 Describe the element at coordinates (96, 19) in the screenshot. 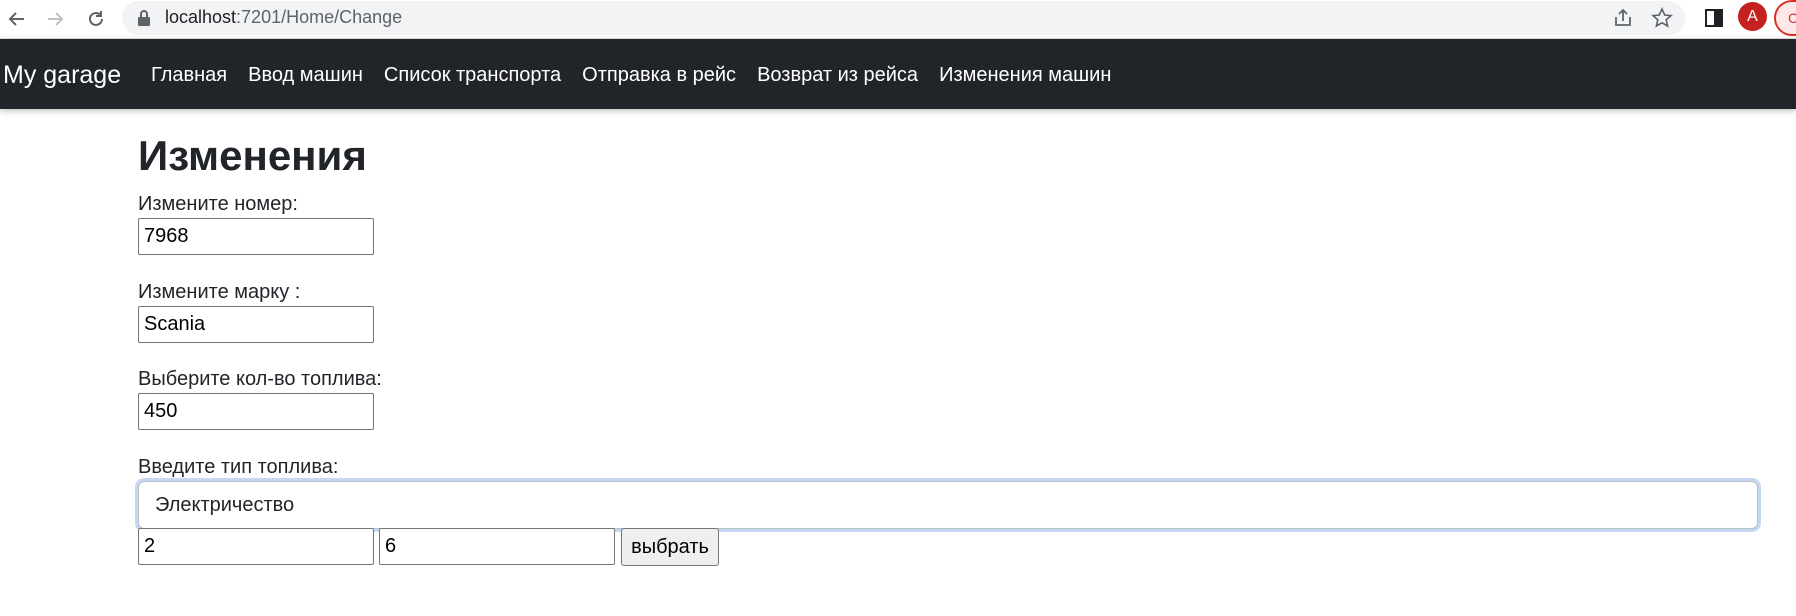

I see `reload-icon` at that location.